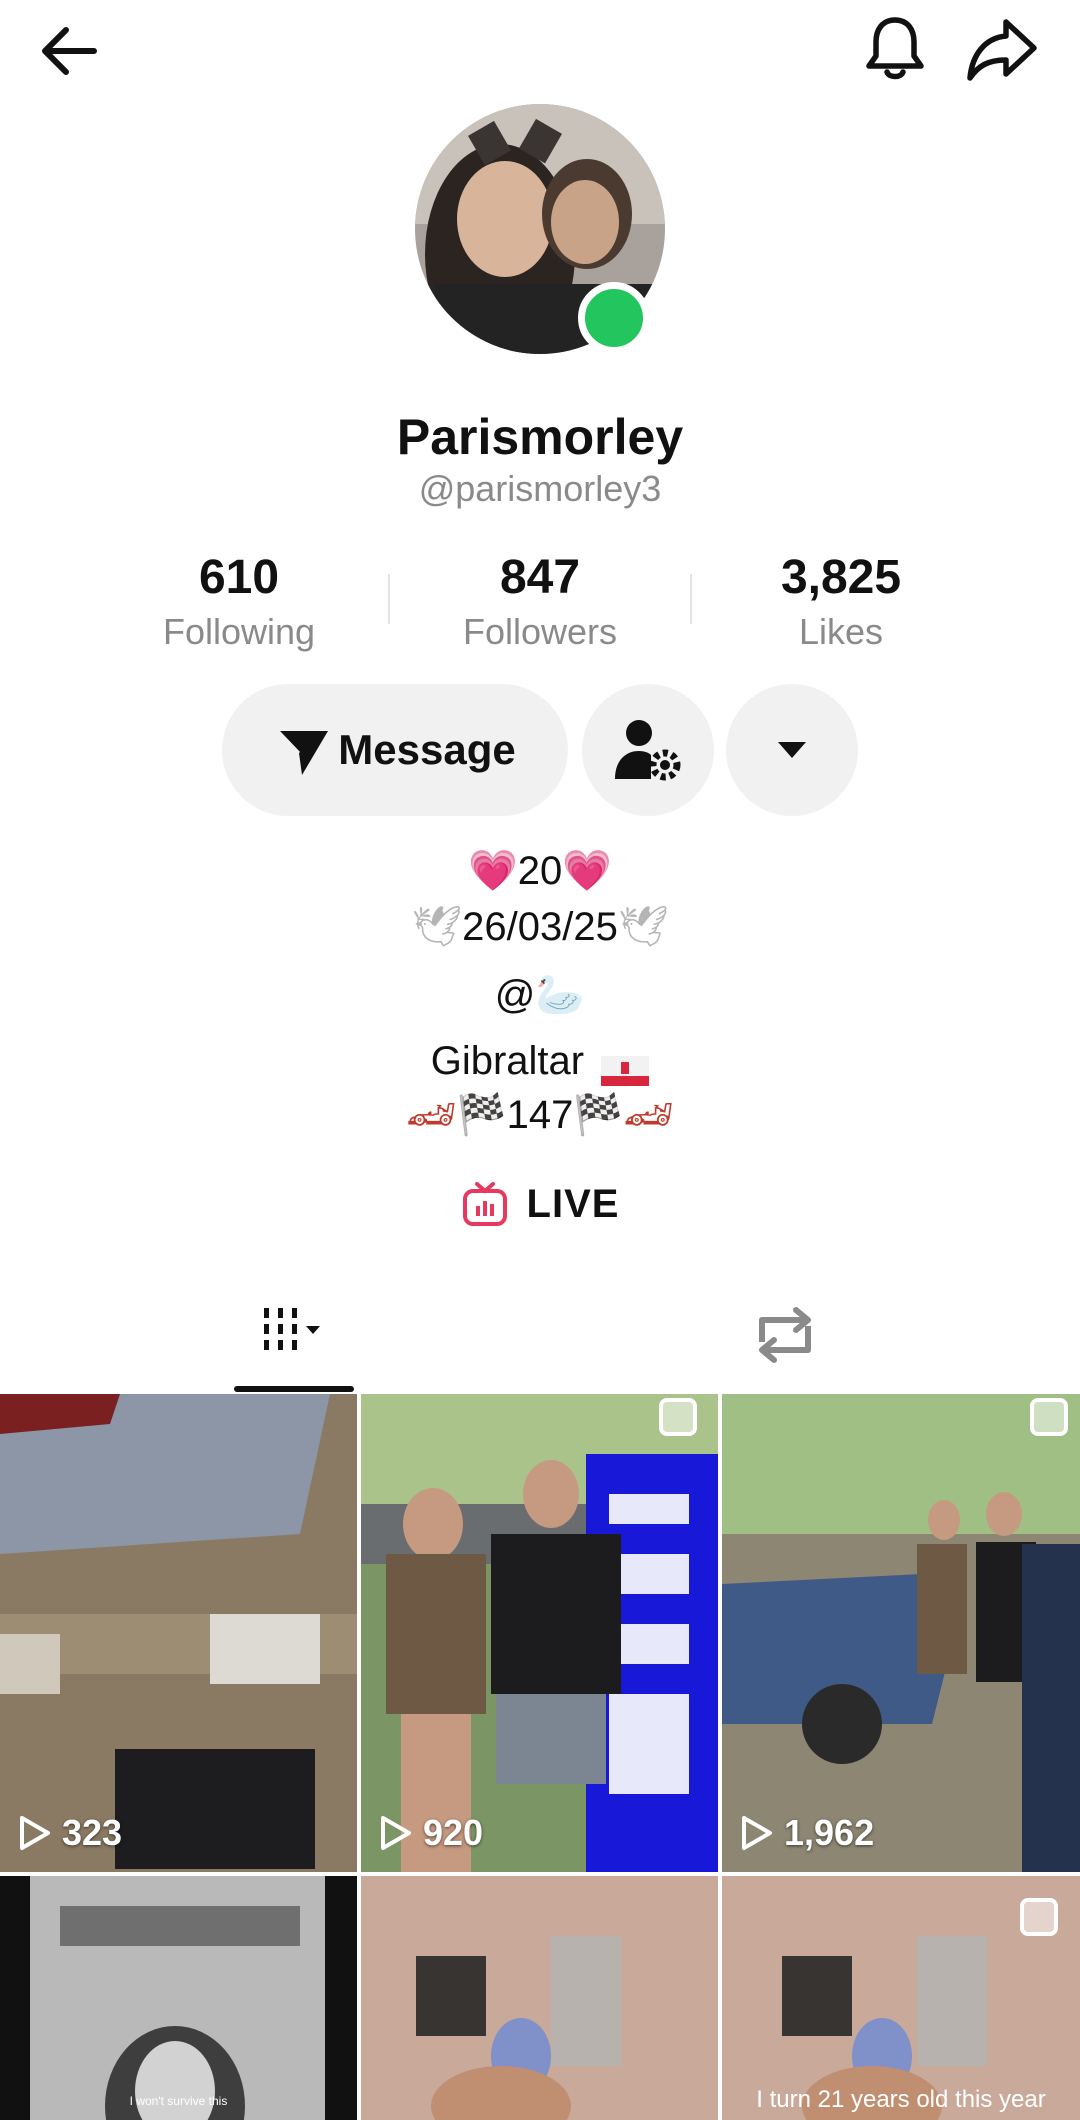 This screenshot has width=1080, height=2120. Describe the element at coordinates (1002, 50) in the screenshot. I see `share-arrow-icon` at that location.